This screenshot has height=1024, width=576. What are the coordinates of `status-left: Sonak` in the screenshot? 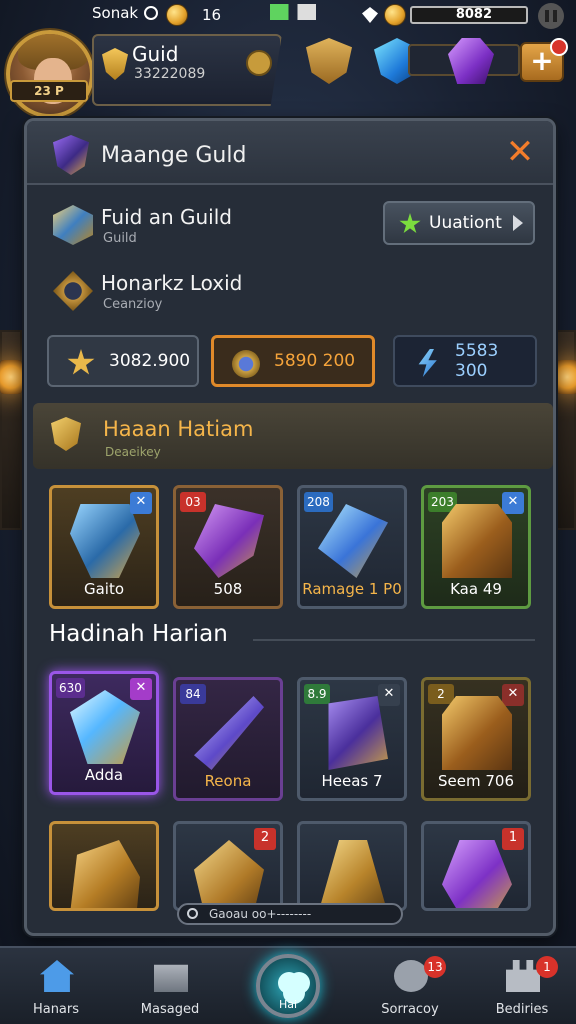 It's located at (125, 13).